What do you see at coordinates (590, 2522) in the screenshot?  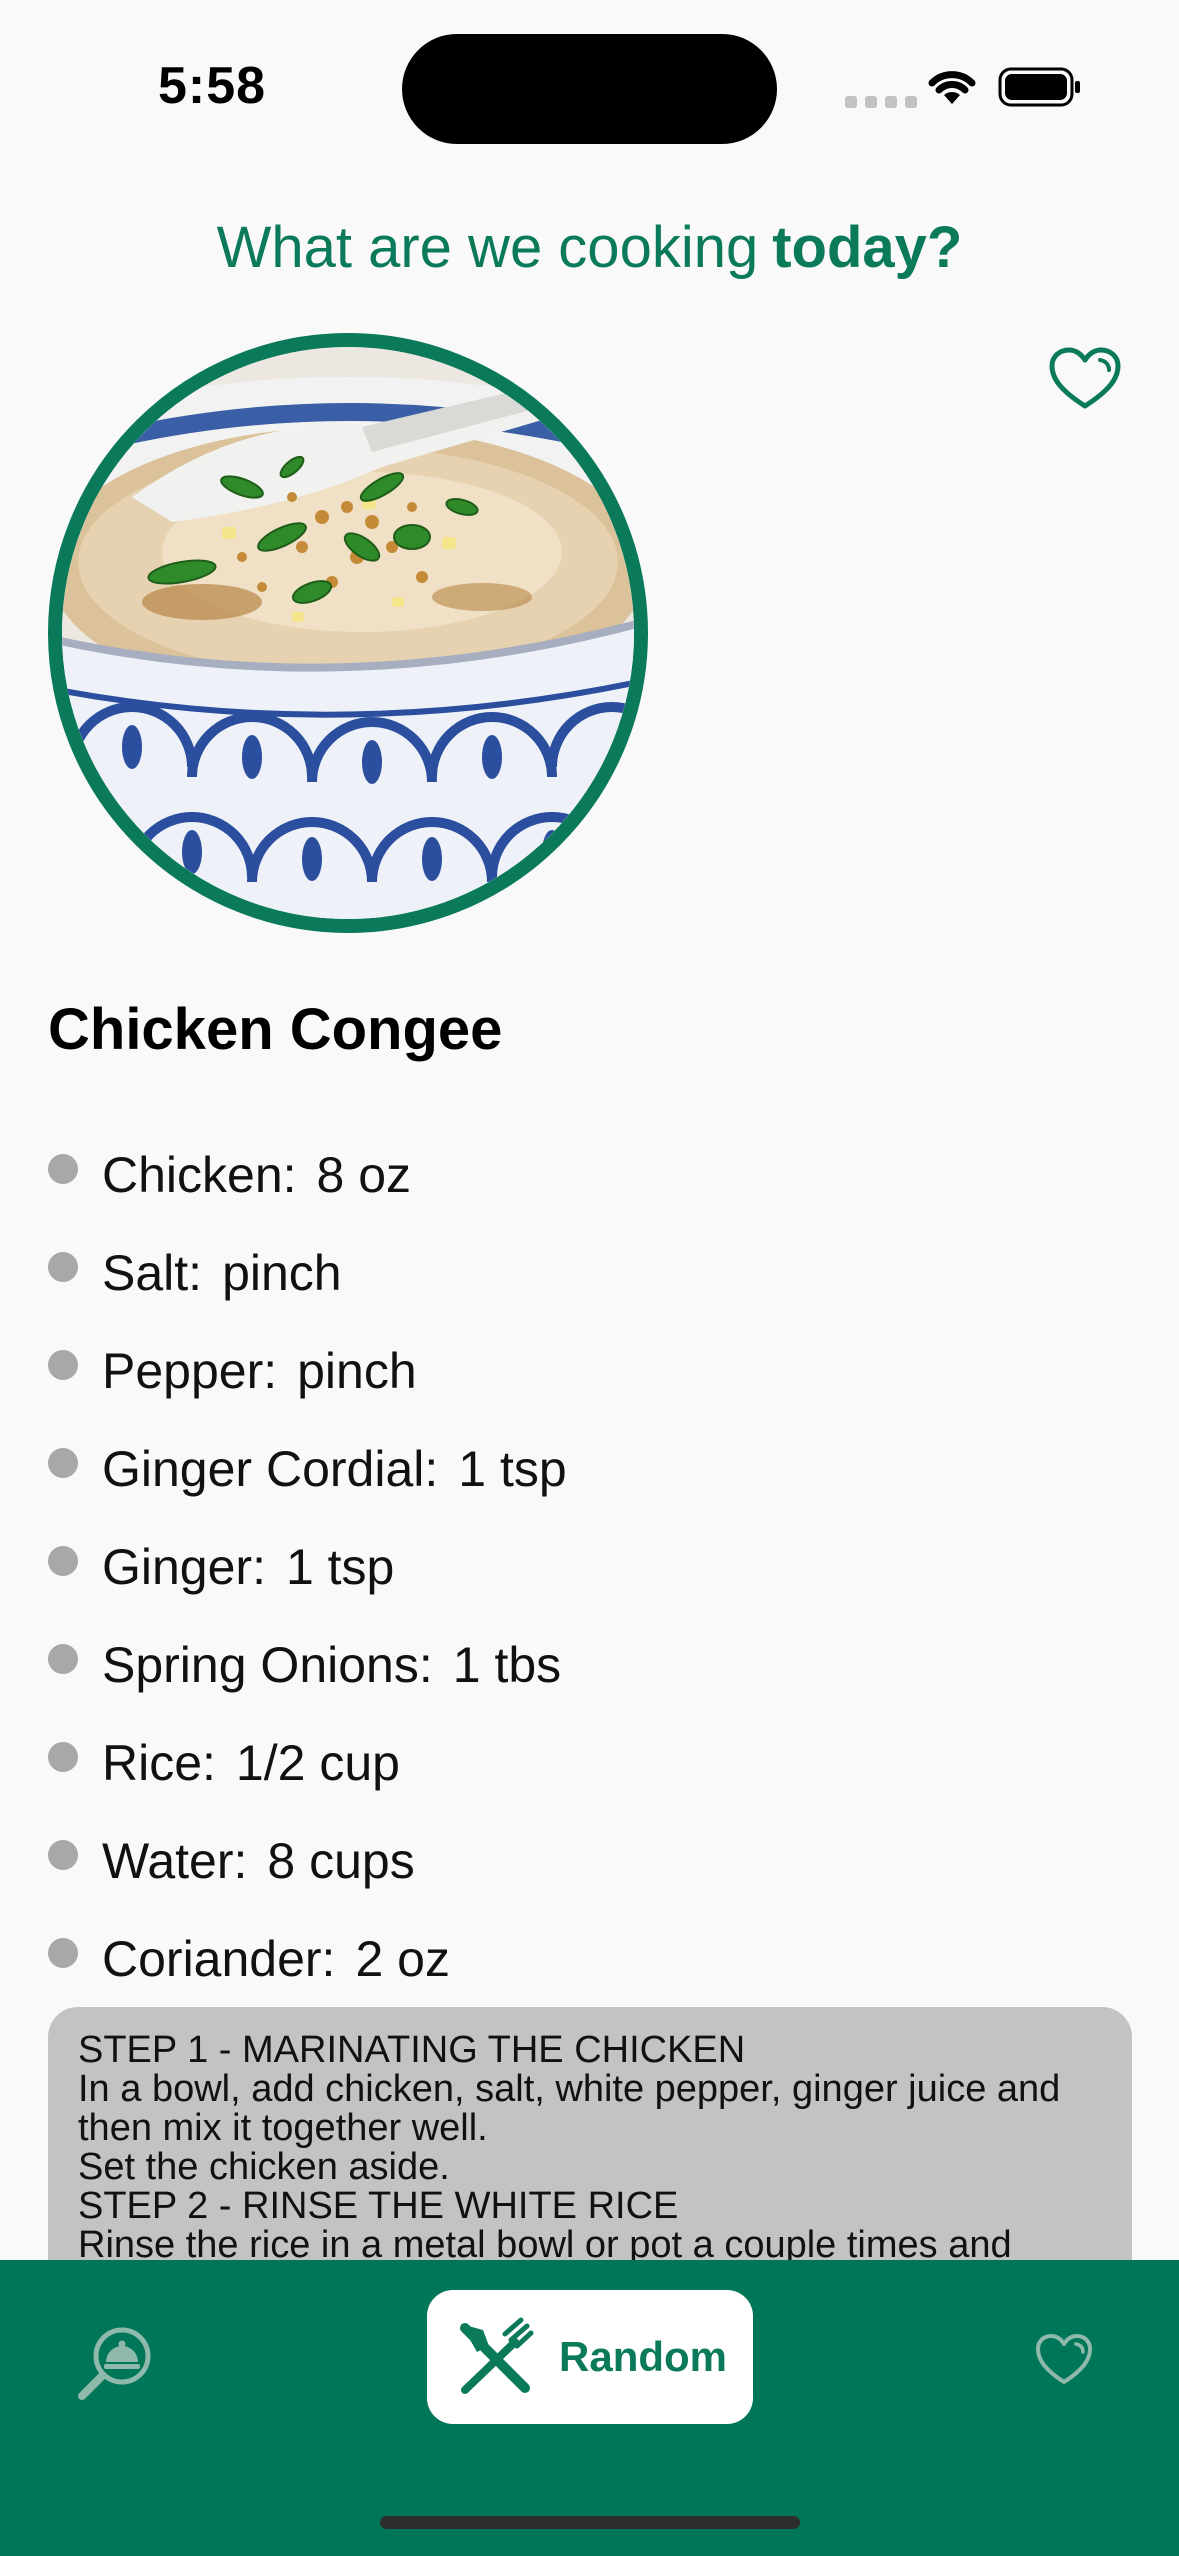 I see `home-indicator` at bounding box center [590, 2522].